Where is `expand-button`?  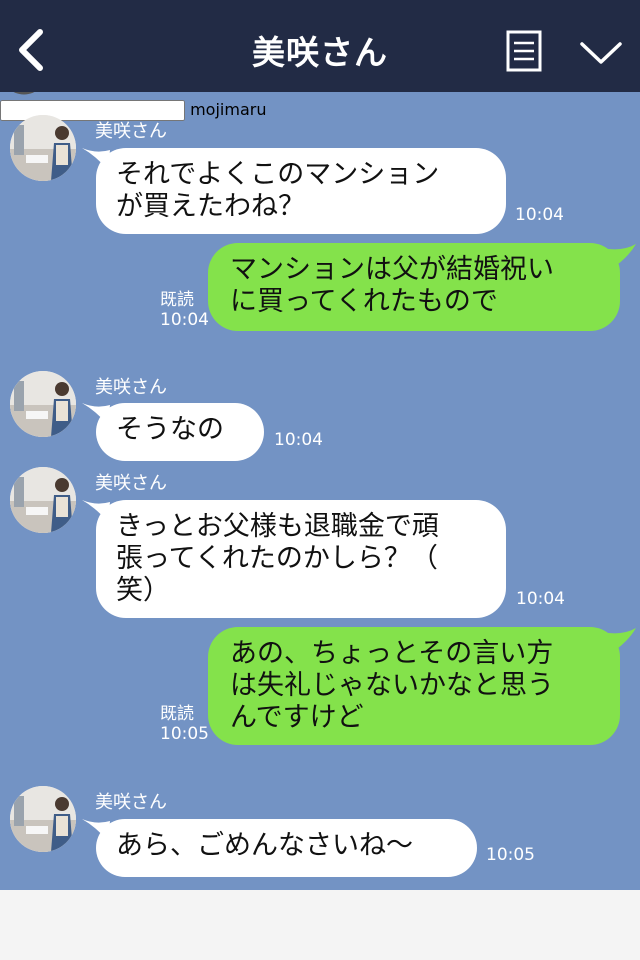
expand-button is located at coordinates (601, 53).